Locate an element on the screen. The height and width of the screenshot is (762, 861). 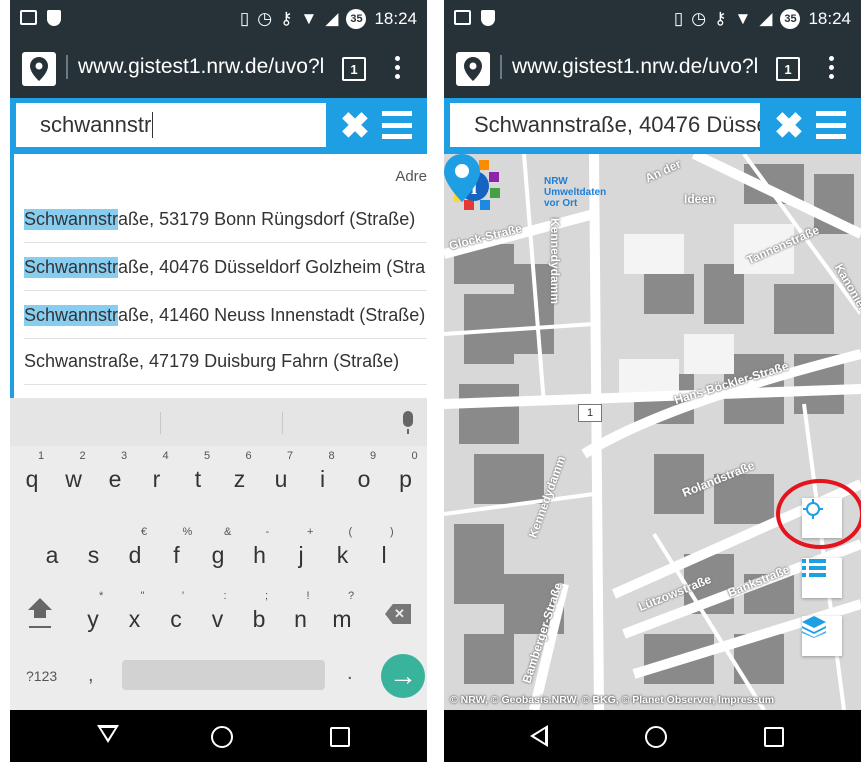
key-m: ? m is located at coordinates (342, 612).